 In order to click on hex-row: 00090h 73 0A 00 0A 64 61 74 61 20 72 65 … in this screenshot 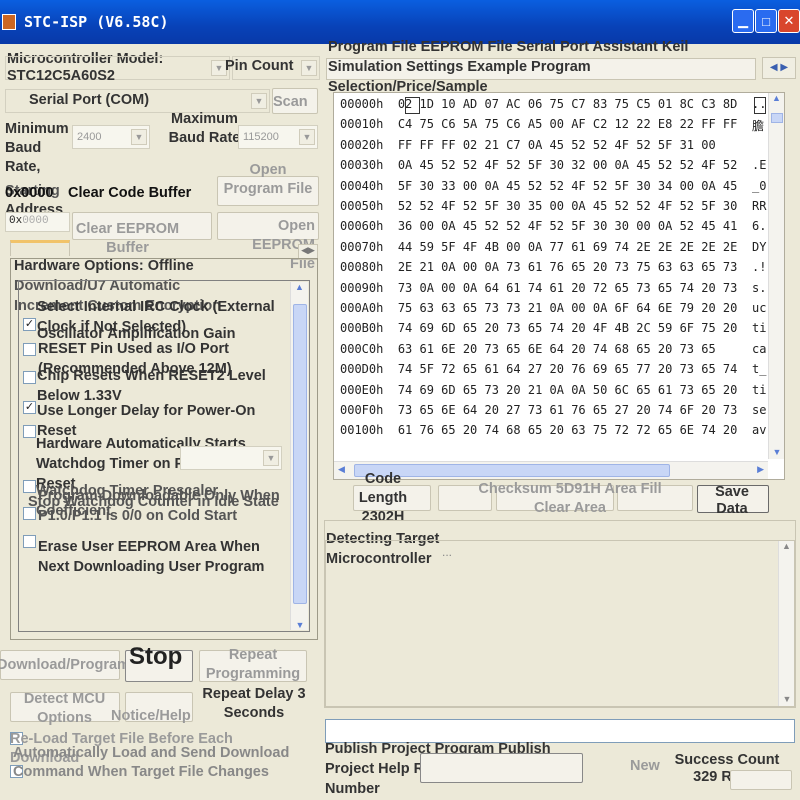, I will do `click(538, 288)`.